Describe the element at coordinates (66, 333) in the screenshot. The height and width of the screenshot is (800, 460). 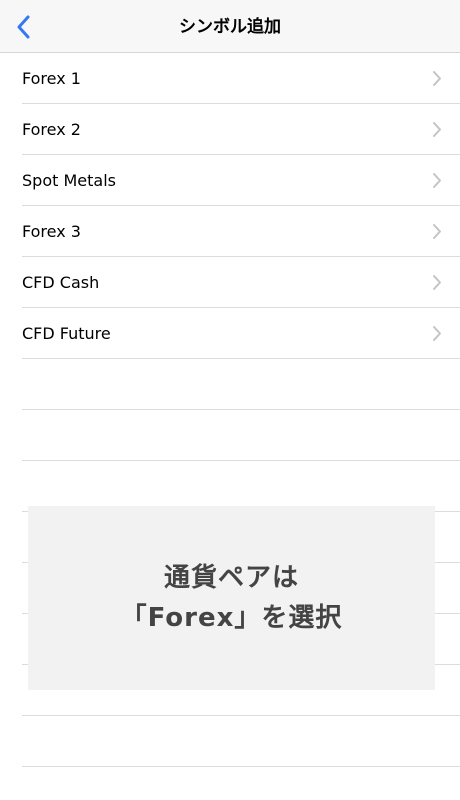
I see `list-item-label: CFD Future` at that location.